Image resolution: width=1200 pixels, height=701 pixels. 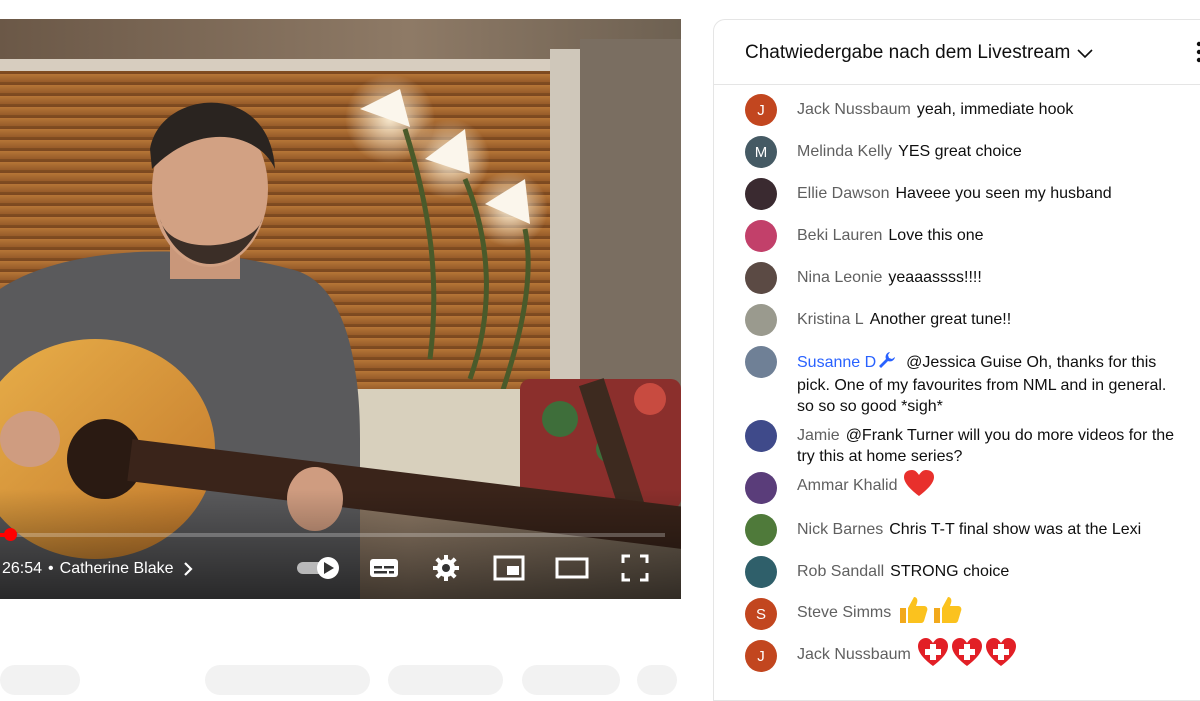 What do you see at coordinates (847, 485) in the screenshot?
I see `chat-author-name: Ammar Khalid` at bounding box center [847, 485].